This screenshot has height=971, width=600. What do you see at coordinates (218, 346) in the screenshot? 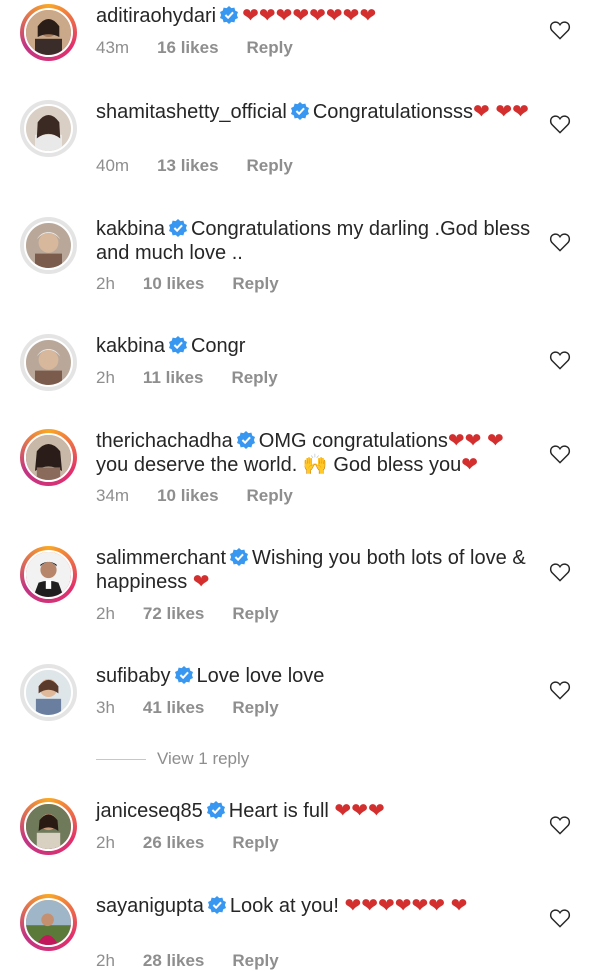
I see `comment-text: Congr` at bounding box center [218, 346].